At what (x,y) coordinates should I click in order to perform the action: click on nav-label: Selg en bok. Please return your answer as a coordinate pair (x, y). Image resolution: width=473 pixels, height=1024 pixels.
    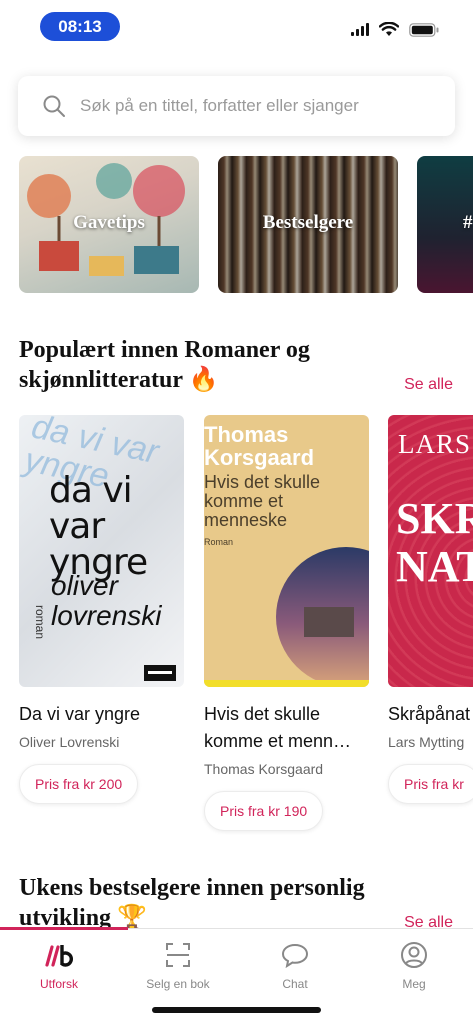
    Looking at the image, I should click on (178, 984).